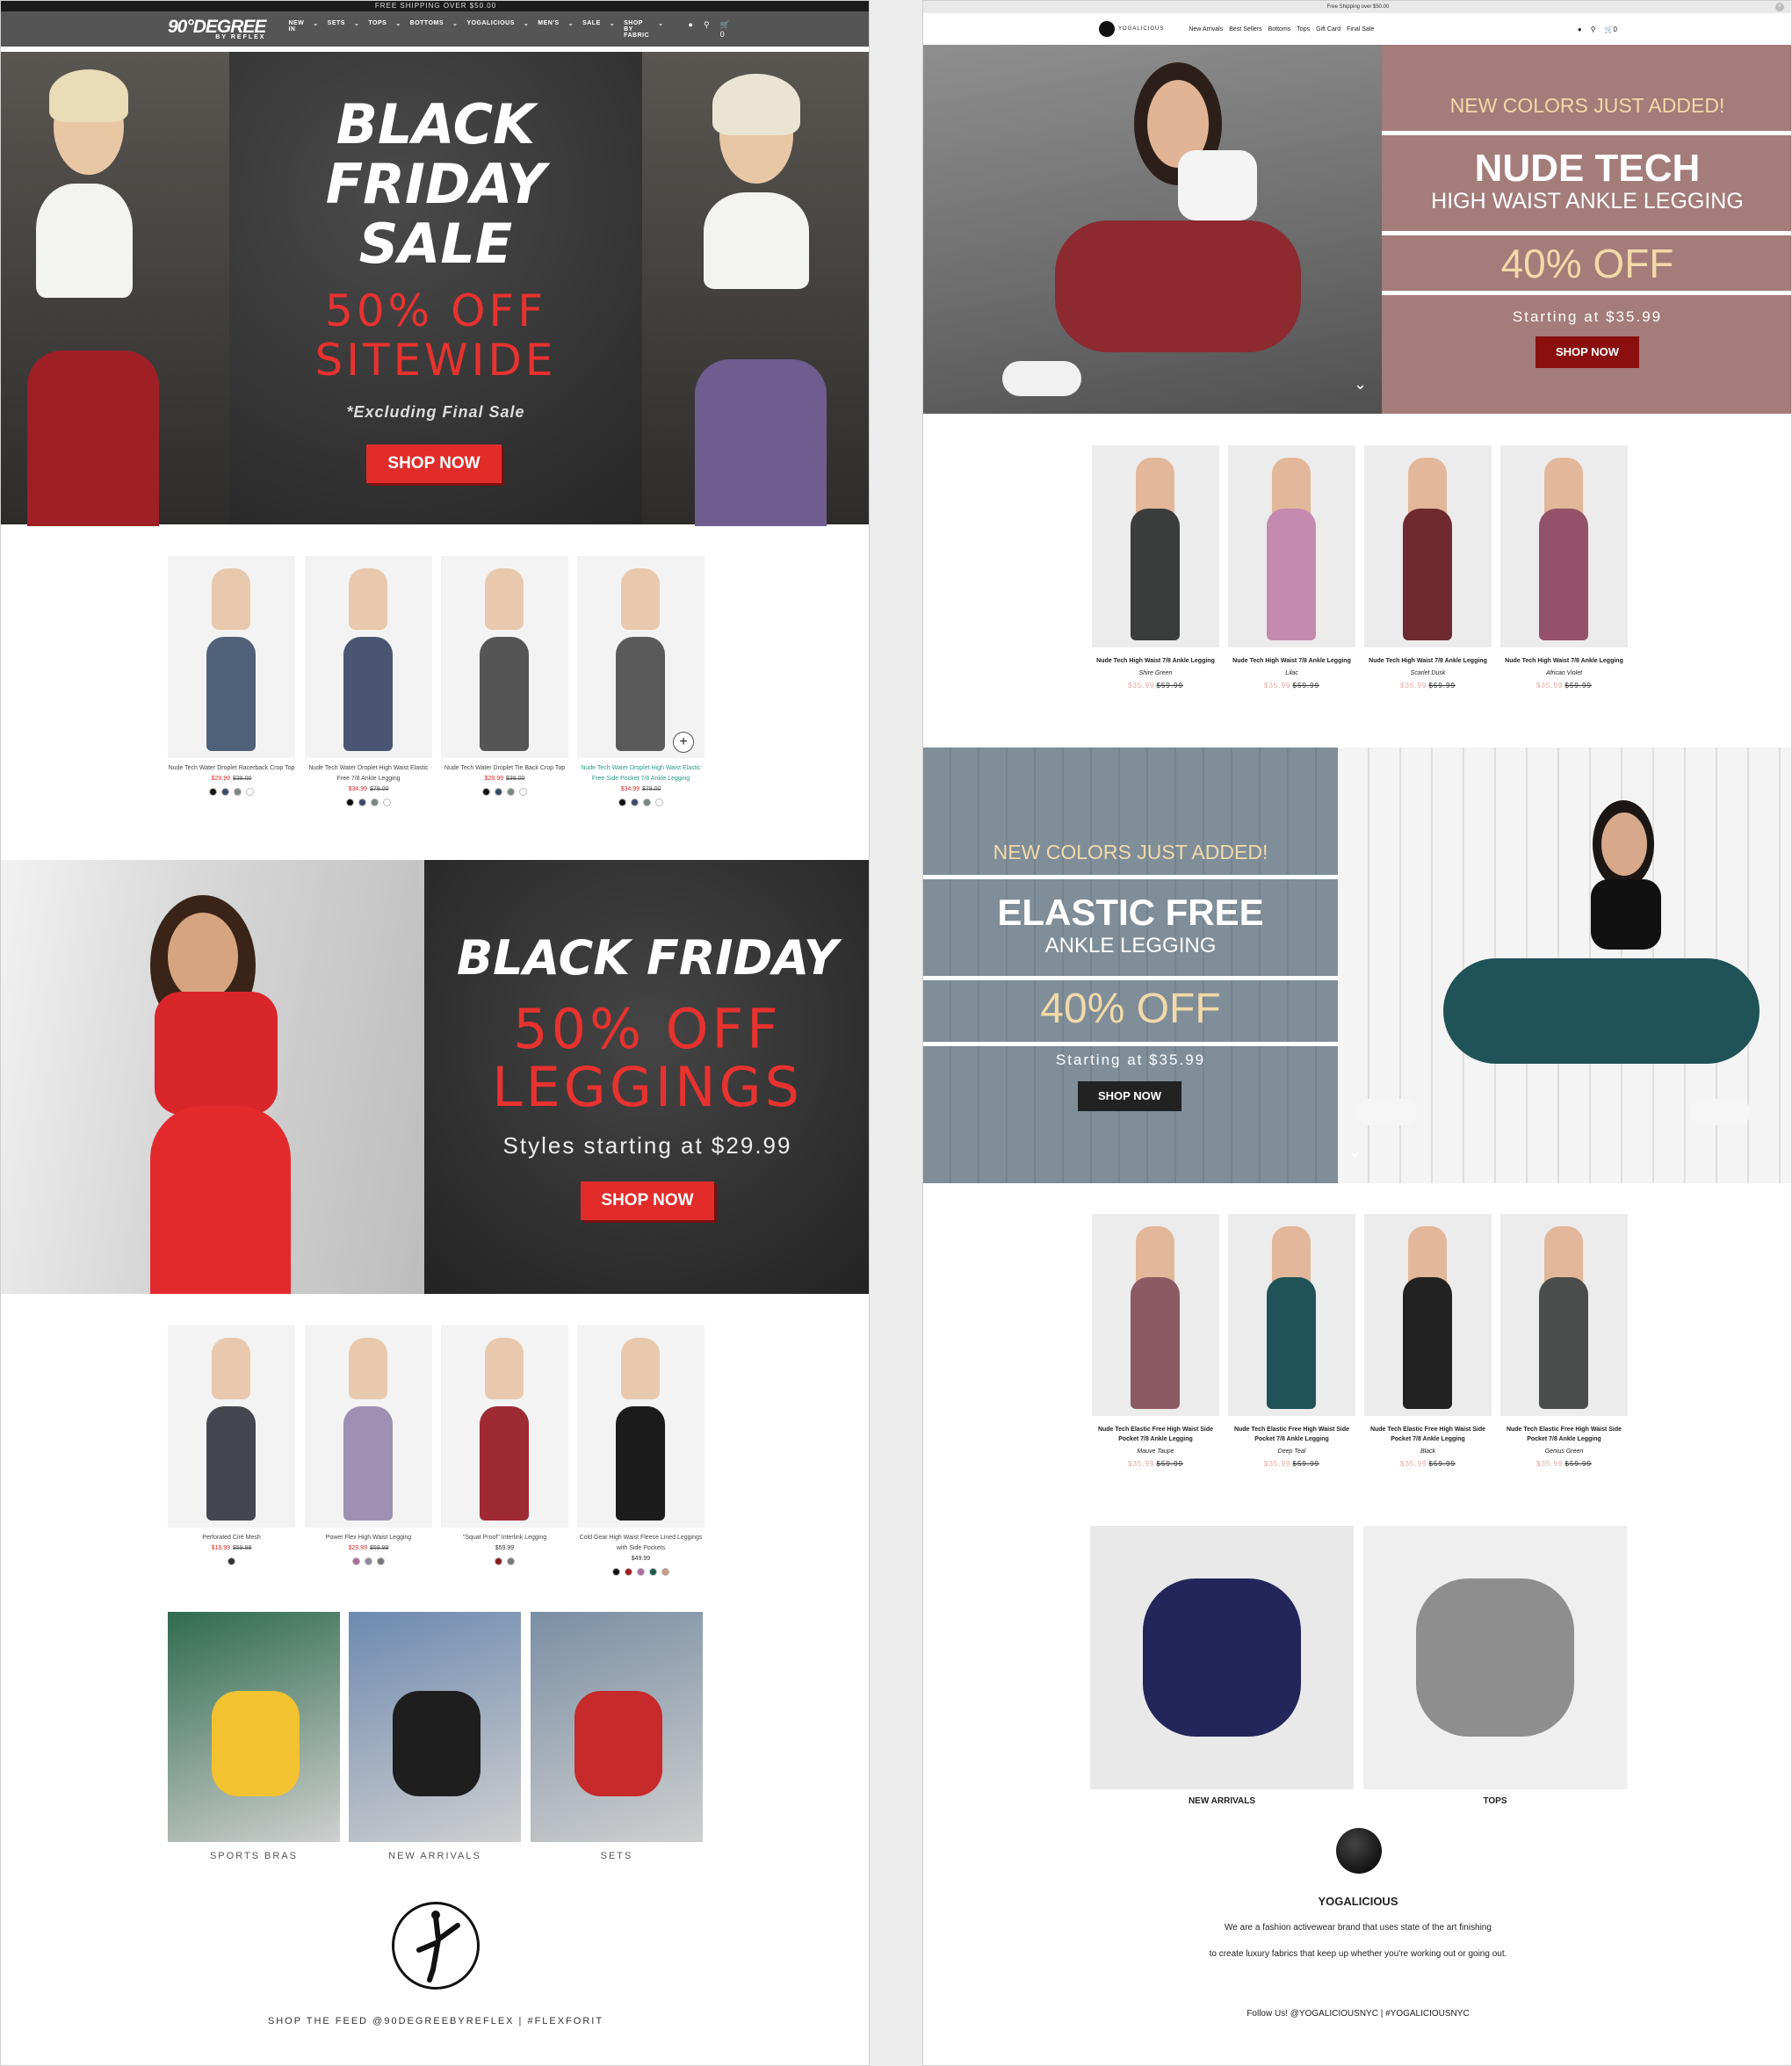 The width and height of the screenshot is (1792, 2066). What do you see at coordinates (617, 1856) in the screenshot?
I see `category-label: SETS` at bounding box center [617, 1856].